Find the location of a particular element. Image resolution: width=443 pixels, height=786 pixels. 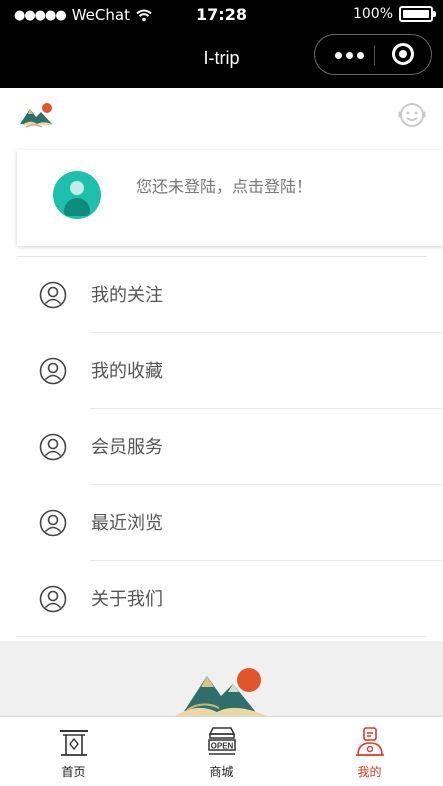

menu-item-about: 关于我们 is located at coordinates (222, 599).